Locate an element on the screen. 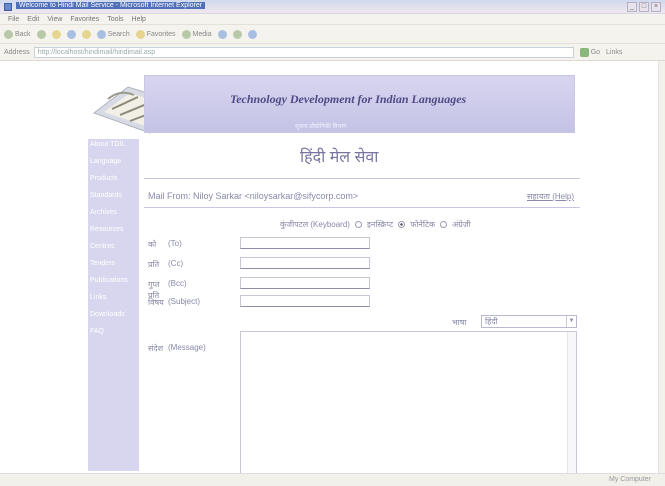  star-icon is located at coordinates (140, 34).